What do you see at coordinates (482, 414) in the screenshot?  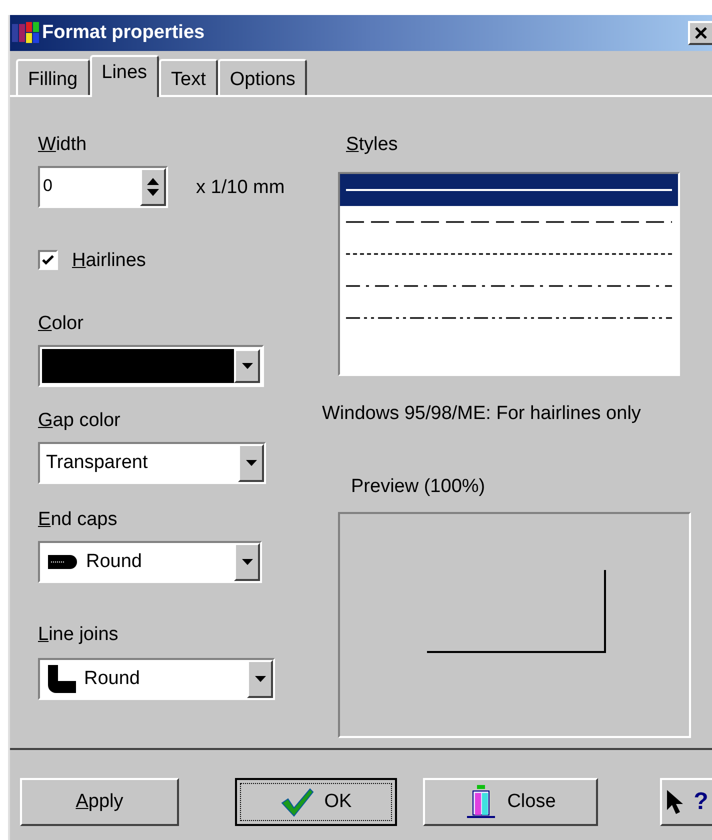 I see `hairlines-note: Windows 95/98/ME: For hairlines only` at bounding box center [482, 414].